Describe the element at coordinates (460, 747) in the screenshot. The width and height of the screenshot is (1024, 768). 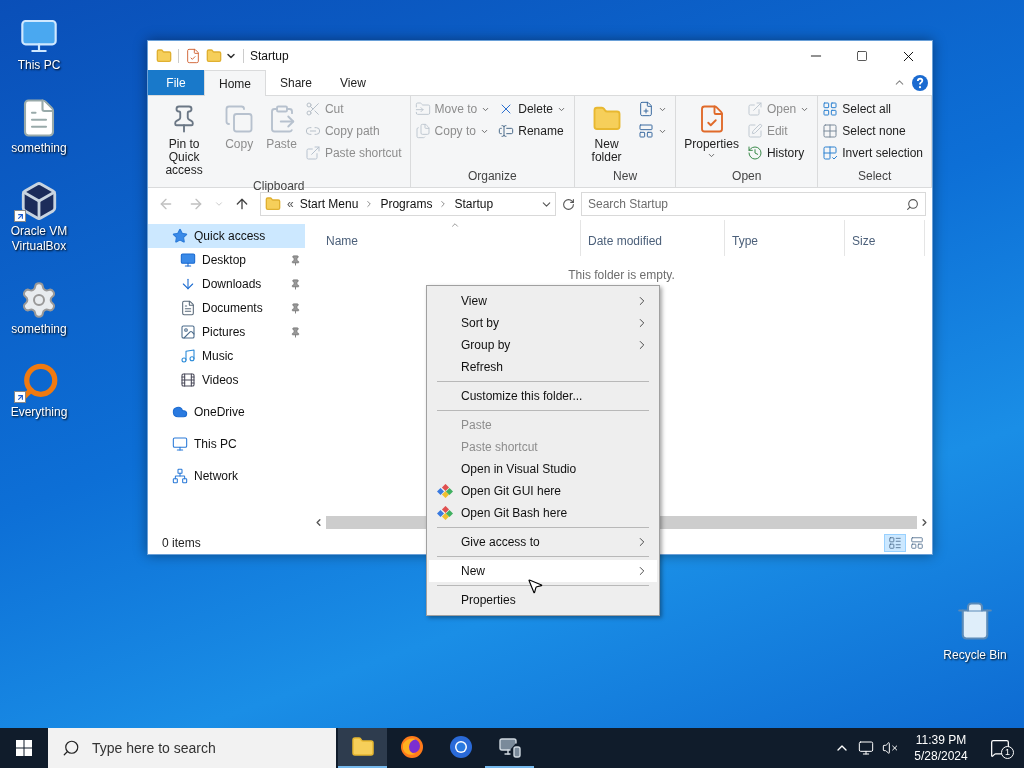
I see `browser-icon` at that location.